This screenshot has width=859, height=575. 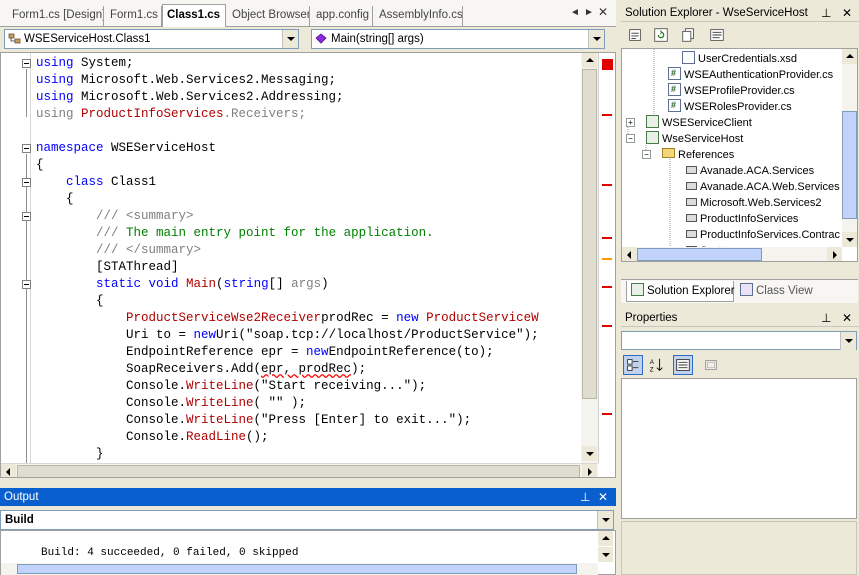 What do you see at coordinates (630, 138) in the screenshot?
I see `collapse-icon: −` at bounding box center [630, 138].